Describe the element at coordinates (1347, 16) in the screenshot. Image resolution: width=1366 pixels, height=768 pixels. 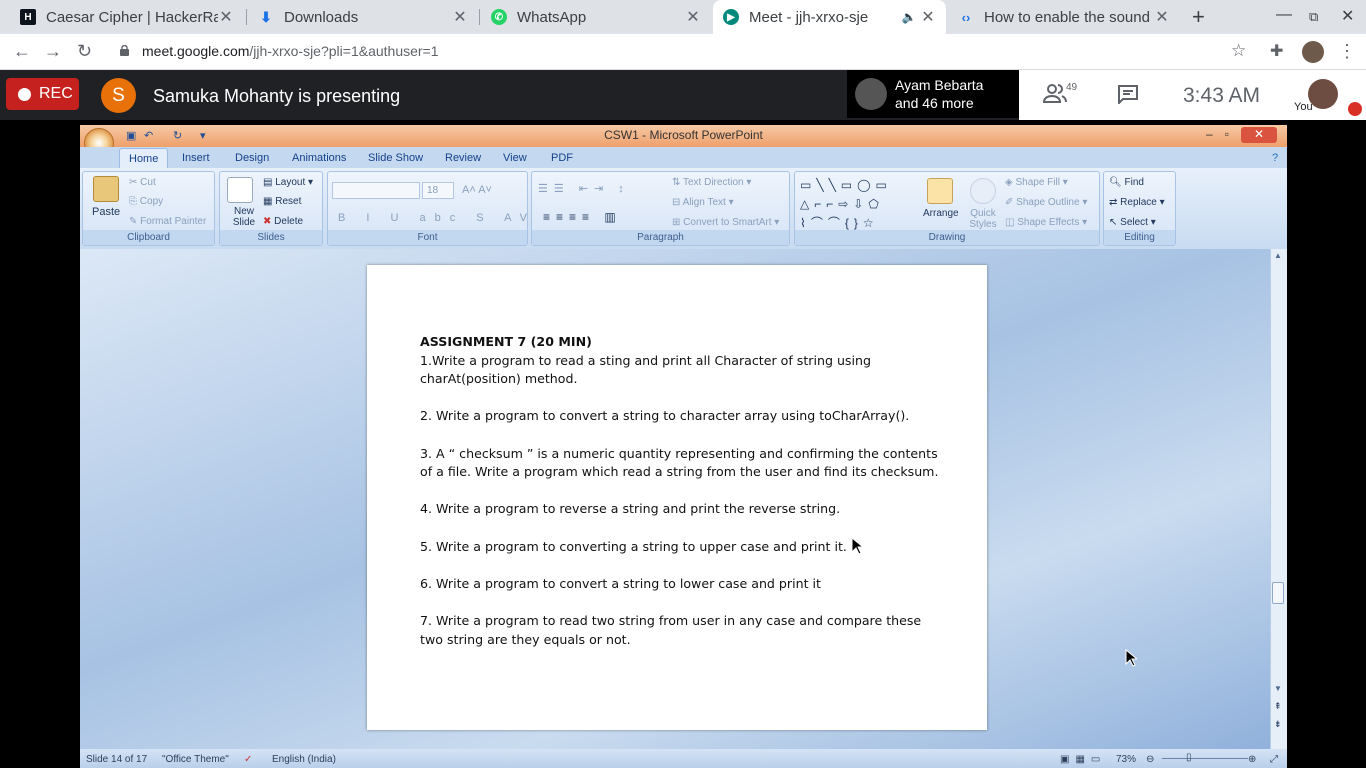
I see `window-close-button: ✕` at that location.